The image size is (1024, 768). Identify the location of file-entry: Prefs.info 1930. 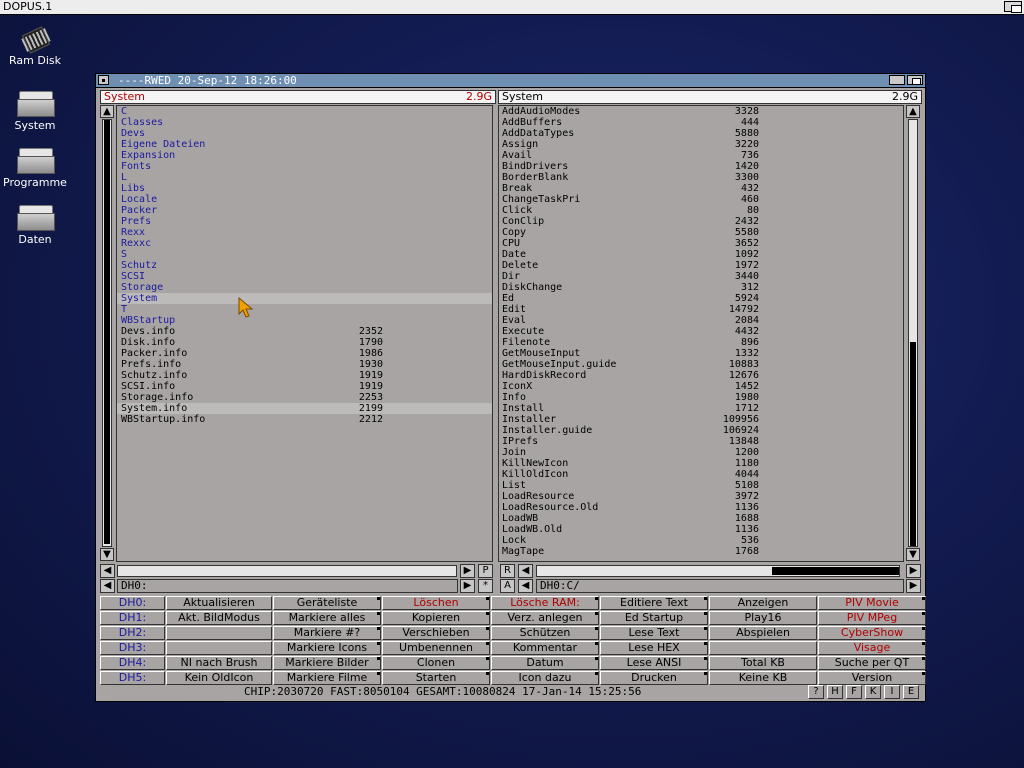
(304, 364).